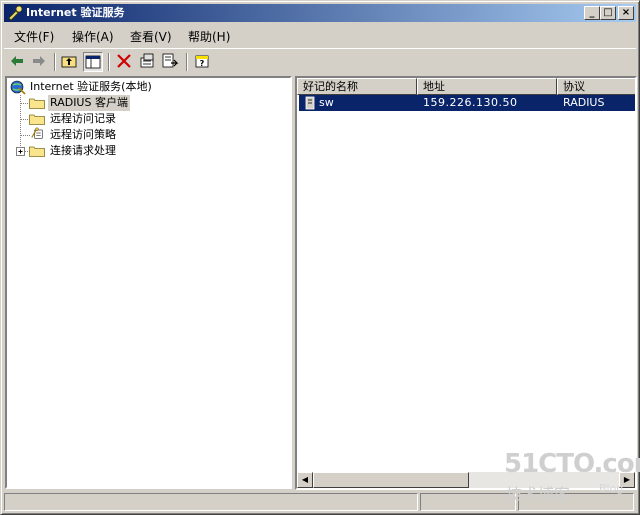 The width and height of the screenshot is (640, 515). I want to click on up-one-level-button, so click(70, 62).